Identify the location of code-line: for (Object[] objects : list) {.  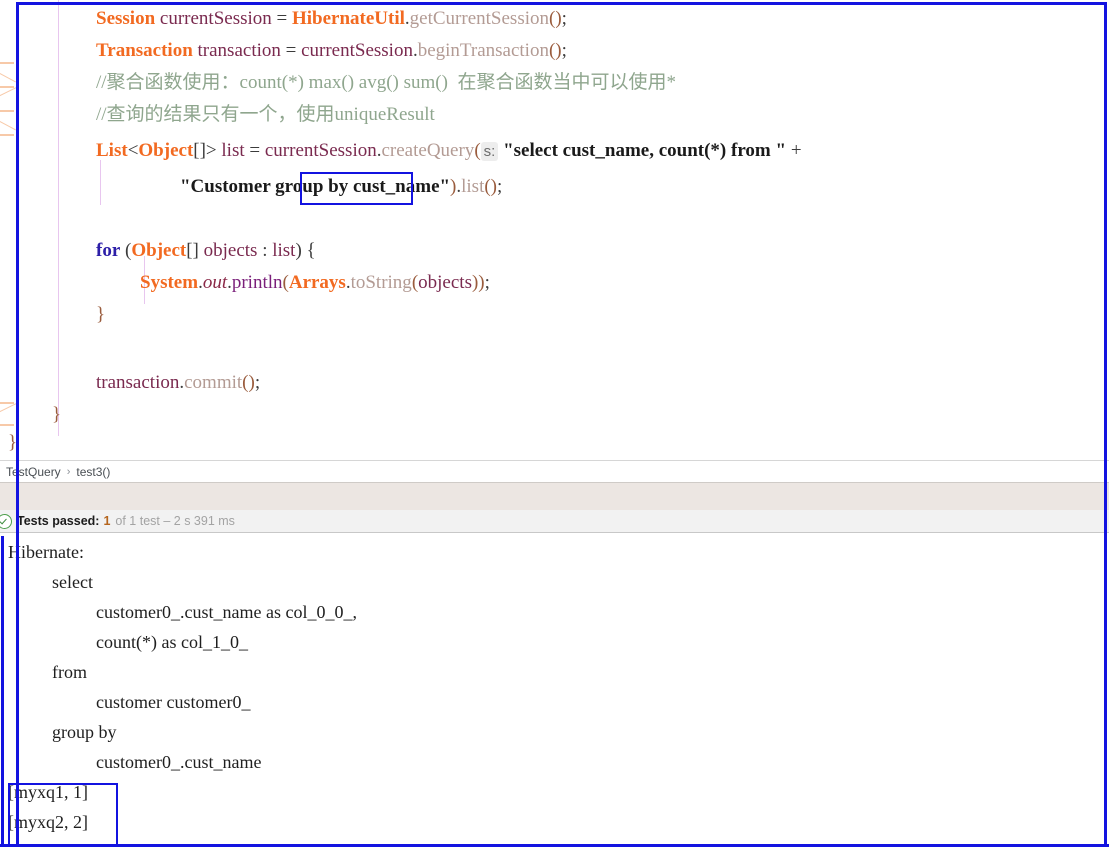
(554, 251).